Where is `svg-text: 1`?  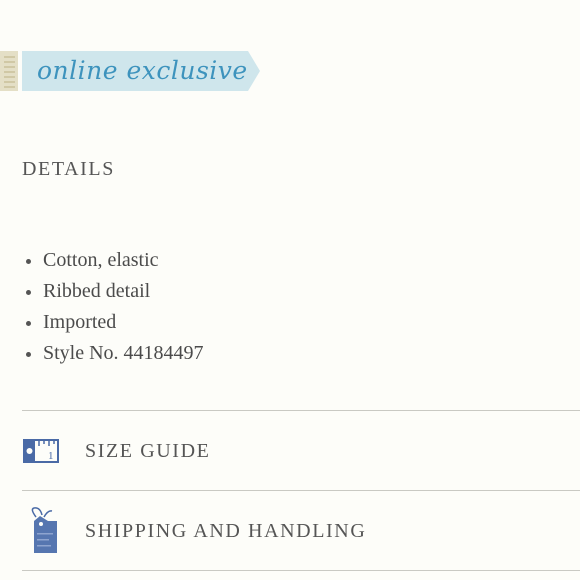
svg-text: 1 is located at coordinates (51, 456).